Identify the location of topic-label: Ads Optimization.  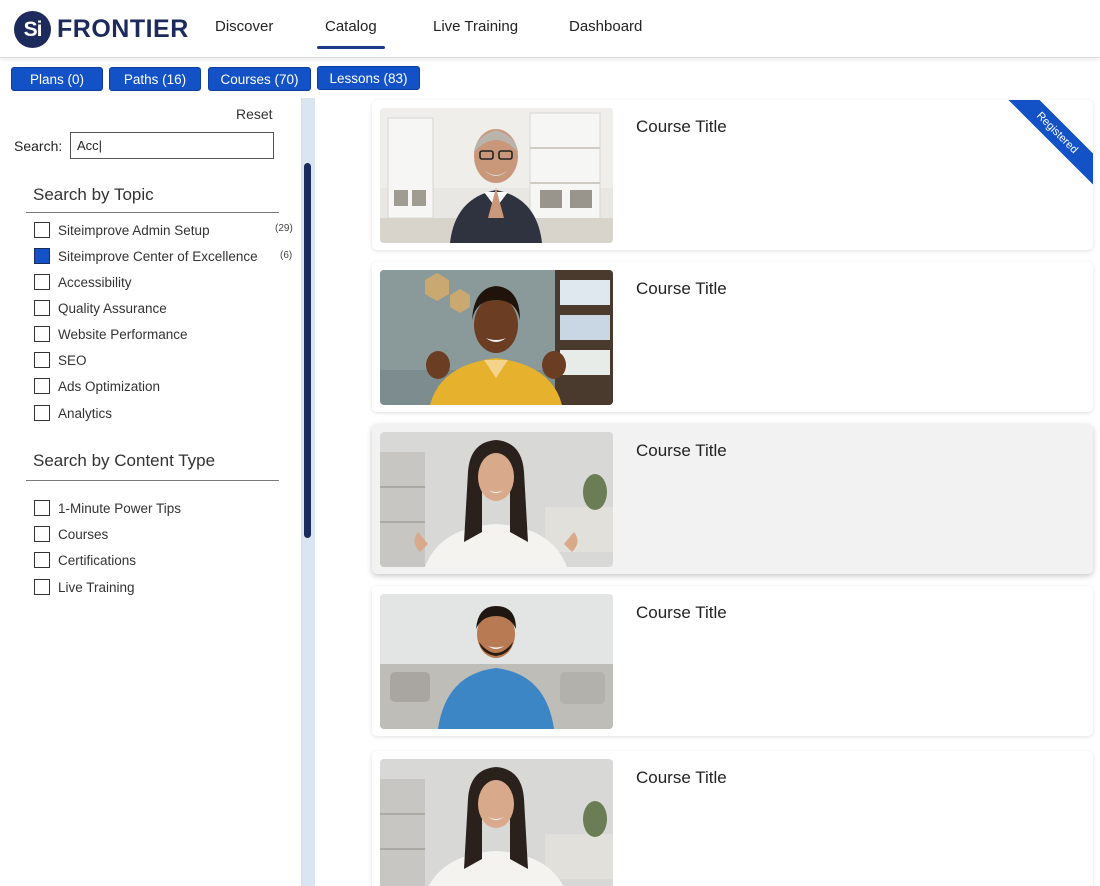
(109, 386).